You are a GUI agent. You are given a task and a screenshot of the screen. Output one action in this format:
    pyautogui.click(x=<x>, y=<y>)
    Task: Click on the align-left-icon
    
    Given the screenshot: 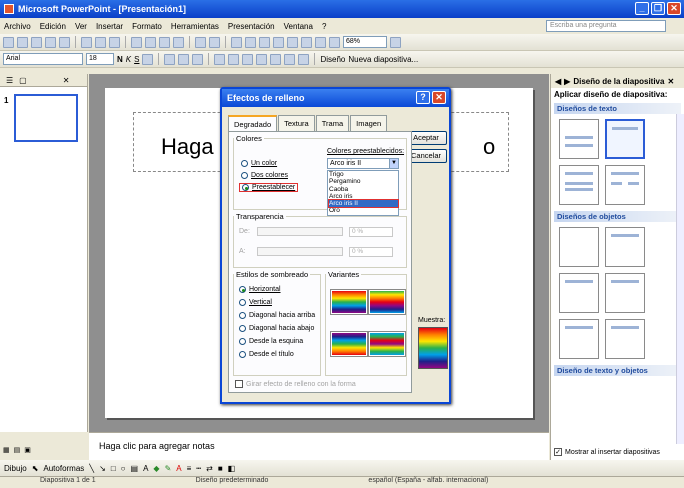 What is the action you would take?
    pyautogui.click(x=170, y=59)
    